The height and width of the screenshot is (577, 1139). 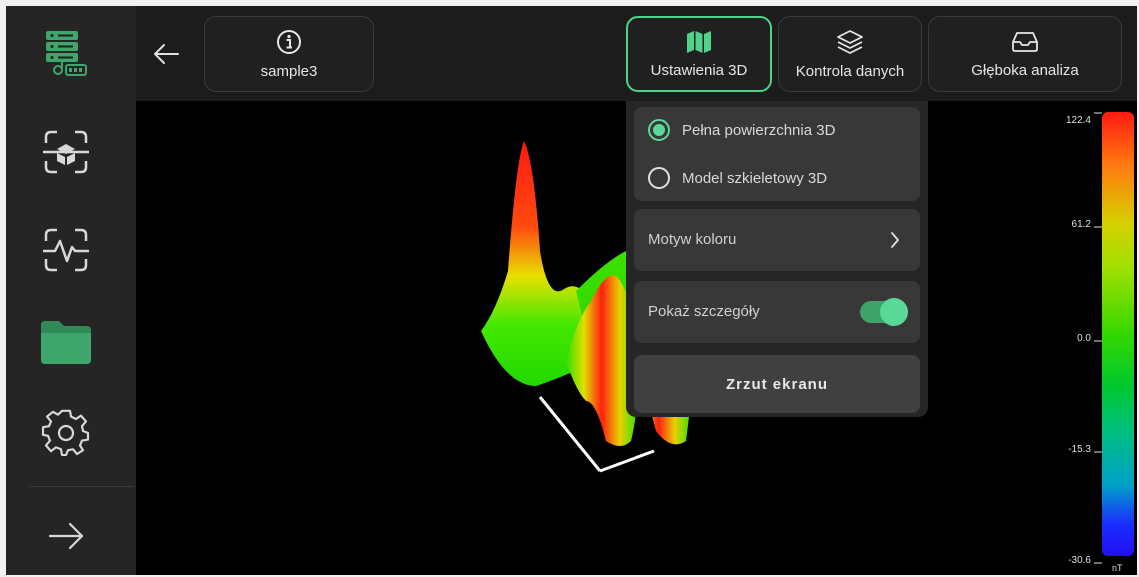 What do you see at coordinates (777, 240) in the screenshot?
I see `color-theme-row: Motyw koloru` at bounding box center [777, 240].